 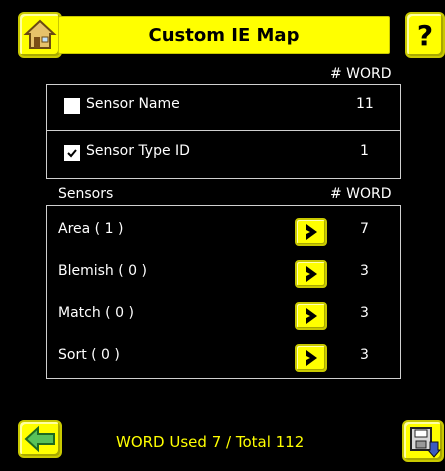 What do you see at coordinates (133, 104) in the screenshot?
I see `sensor-name-label: Sensor Name` at bounding box center [133, 104].